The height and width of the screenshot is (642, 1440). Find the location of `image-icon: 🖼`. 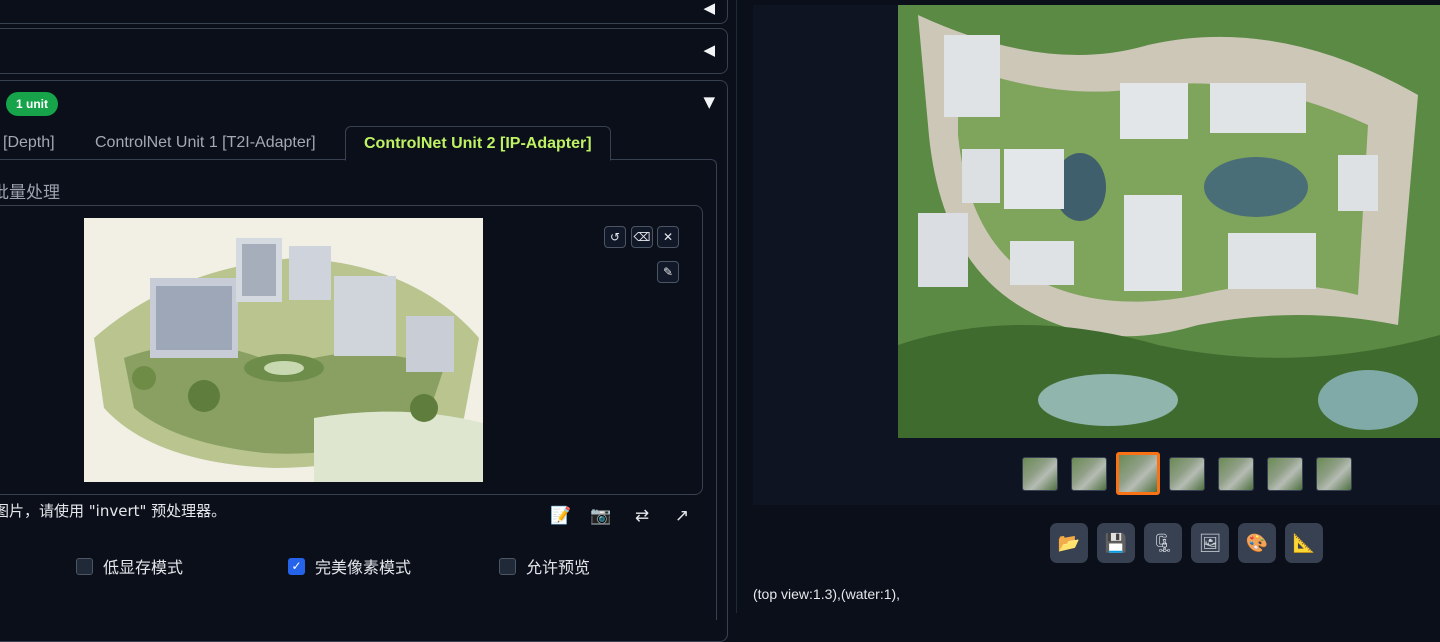

image-icon: 🖼 is located at coordinates (1210, 543).